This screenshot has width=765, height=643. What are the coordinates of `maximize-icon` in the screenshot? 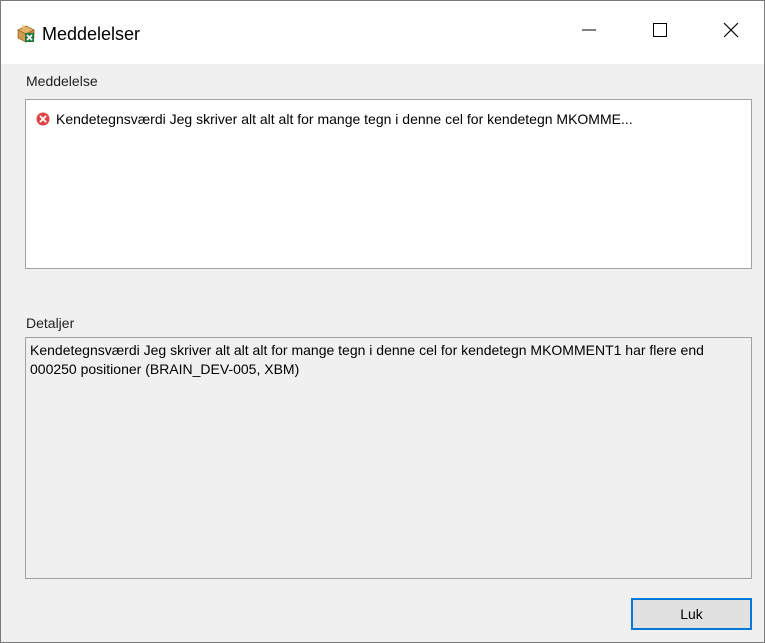 It's located at (660, 32).